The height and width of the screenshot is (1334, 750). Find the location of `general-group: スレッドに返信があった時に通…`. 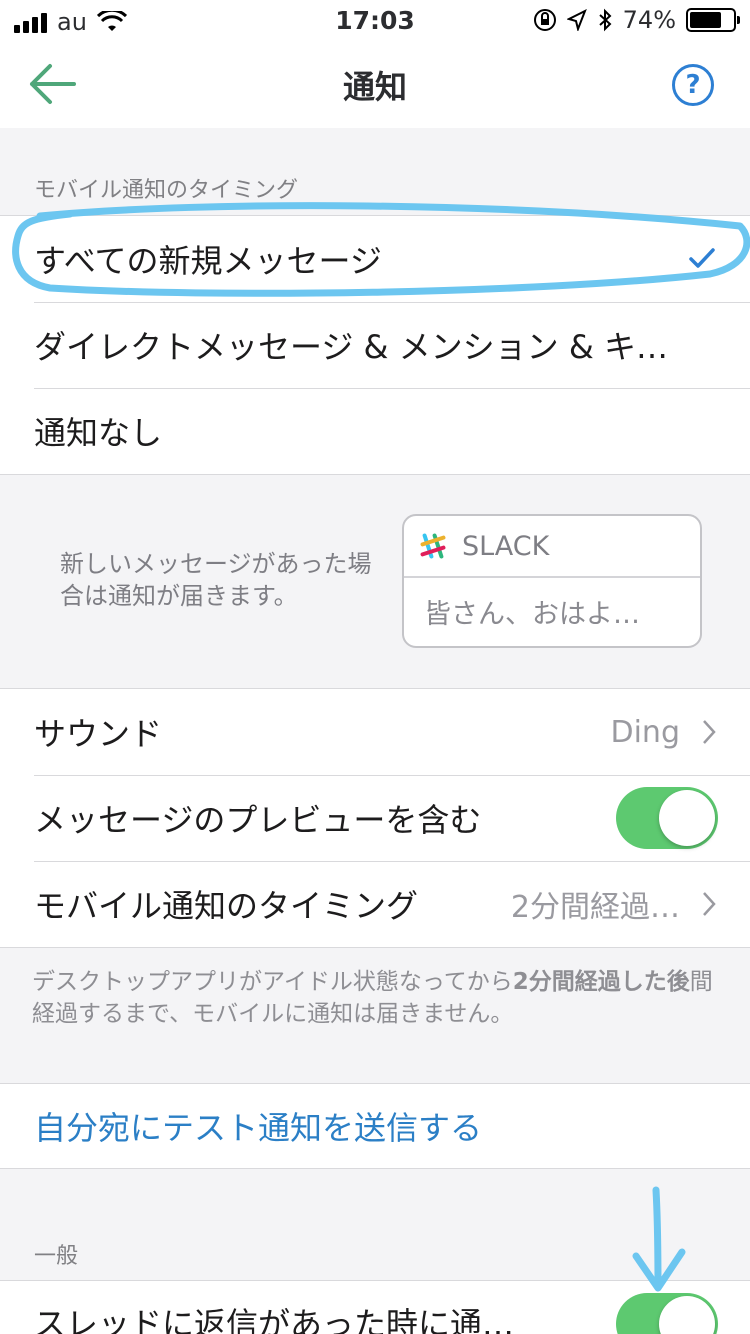

general-group: スレッドに返信があった時に通… is located at coordinates (375, 1307).